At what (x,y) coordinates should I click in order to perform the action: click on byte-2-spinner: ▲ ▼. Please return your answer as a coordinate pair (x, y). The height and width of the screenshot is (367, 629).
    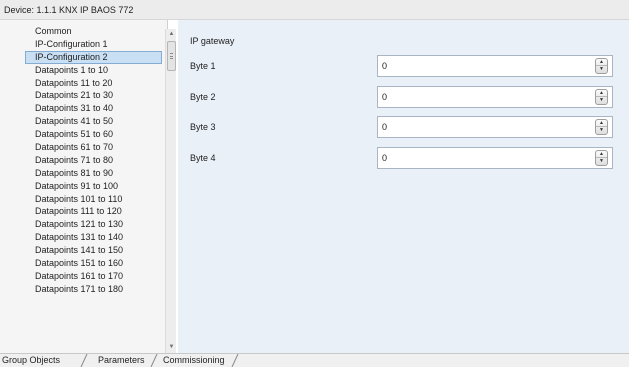
    Looking at the image, I should click on (601, 97).